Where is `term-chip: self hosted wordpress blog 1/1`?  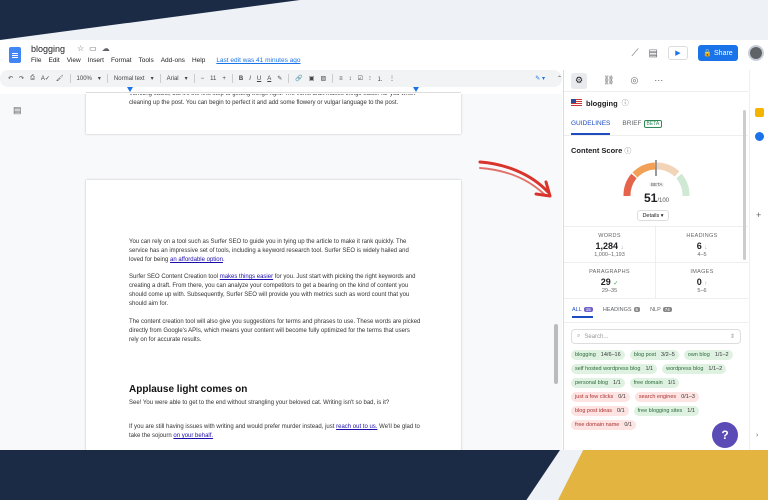
term-chip: self hosted wordpress blog 1/1 is located at coordinates (614, 369).